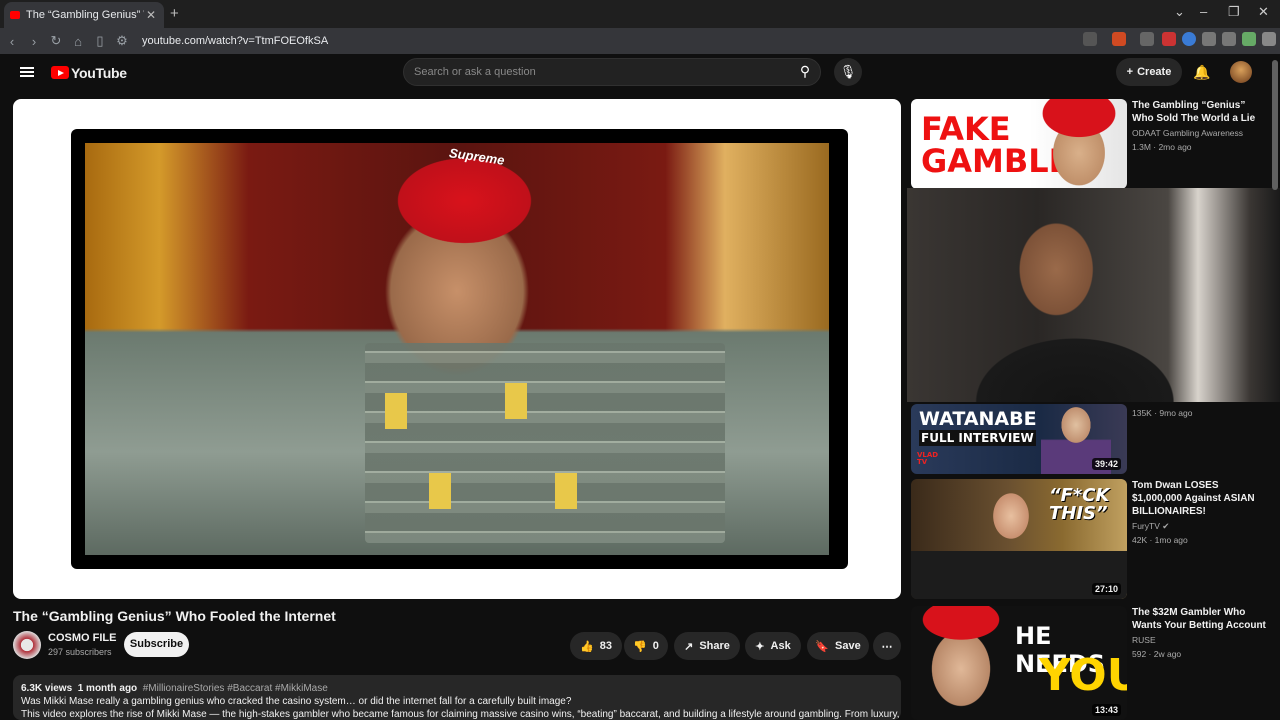  Describe the element at coordinates (78, 41) in the screenshot. I see `home-icon: ⌂` at that location.